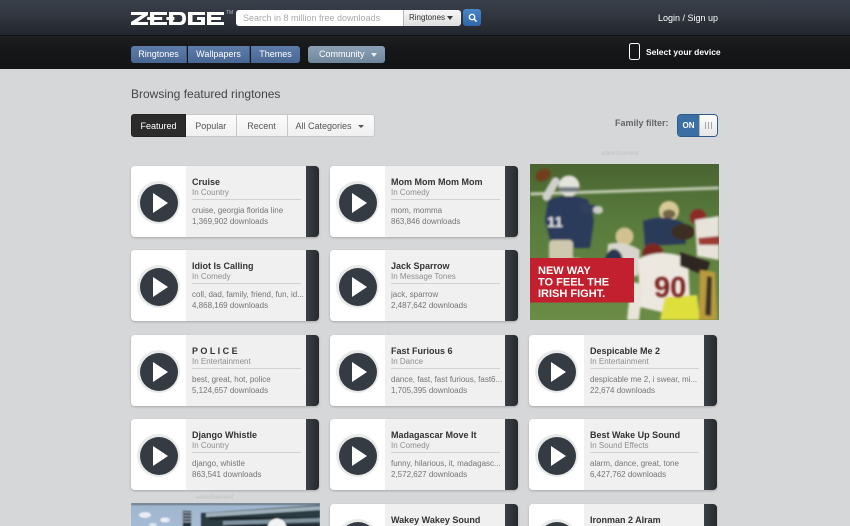  Describe the element at coordinates (555, 222) in the screenshot. I see `svg-text: 11` at that location.